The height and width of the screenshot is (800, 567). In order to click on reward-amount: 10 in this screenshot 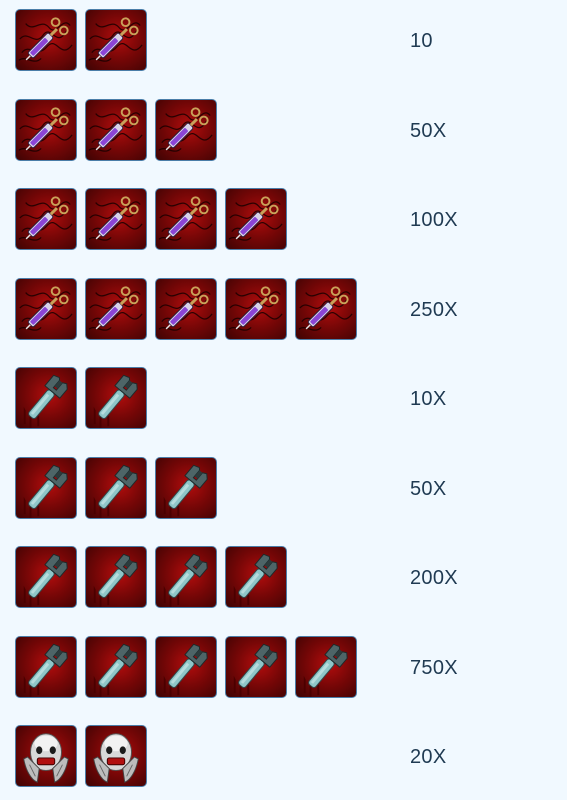, I will do `click(421, 41)`.